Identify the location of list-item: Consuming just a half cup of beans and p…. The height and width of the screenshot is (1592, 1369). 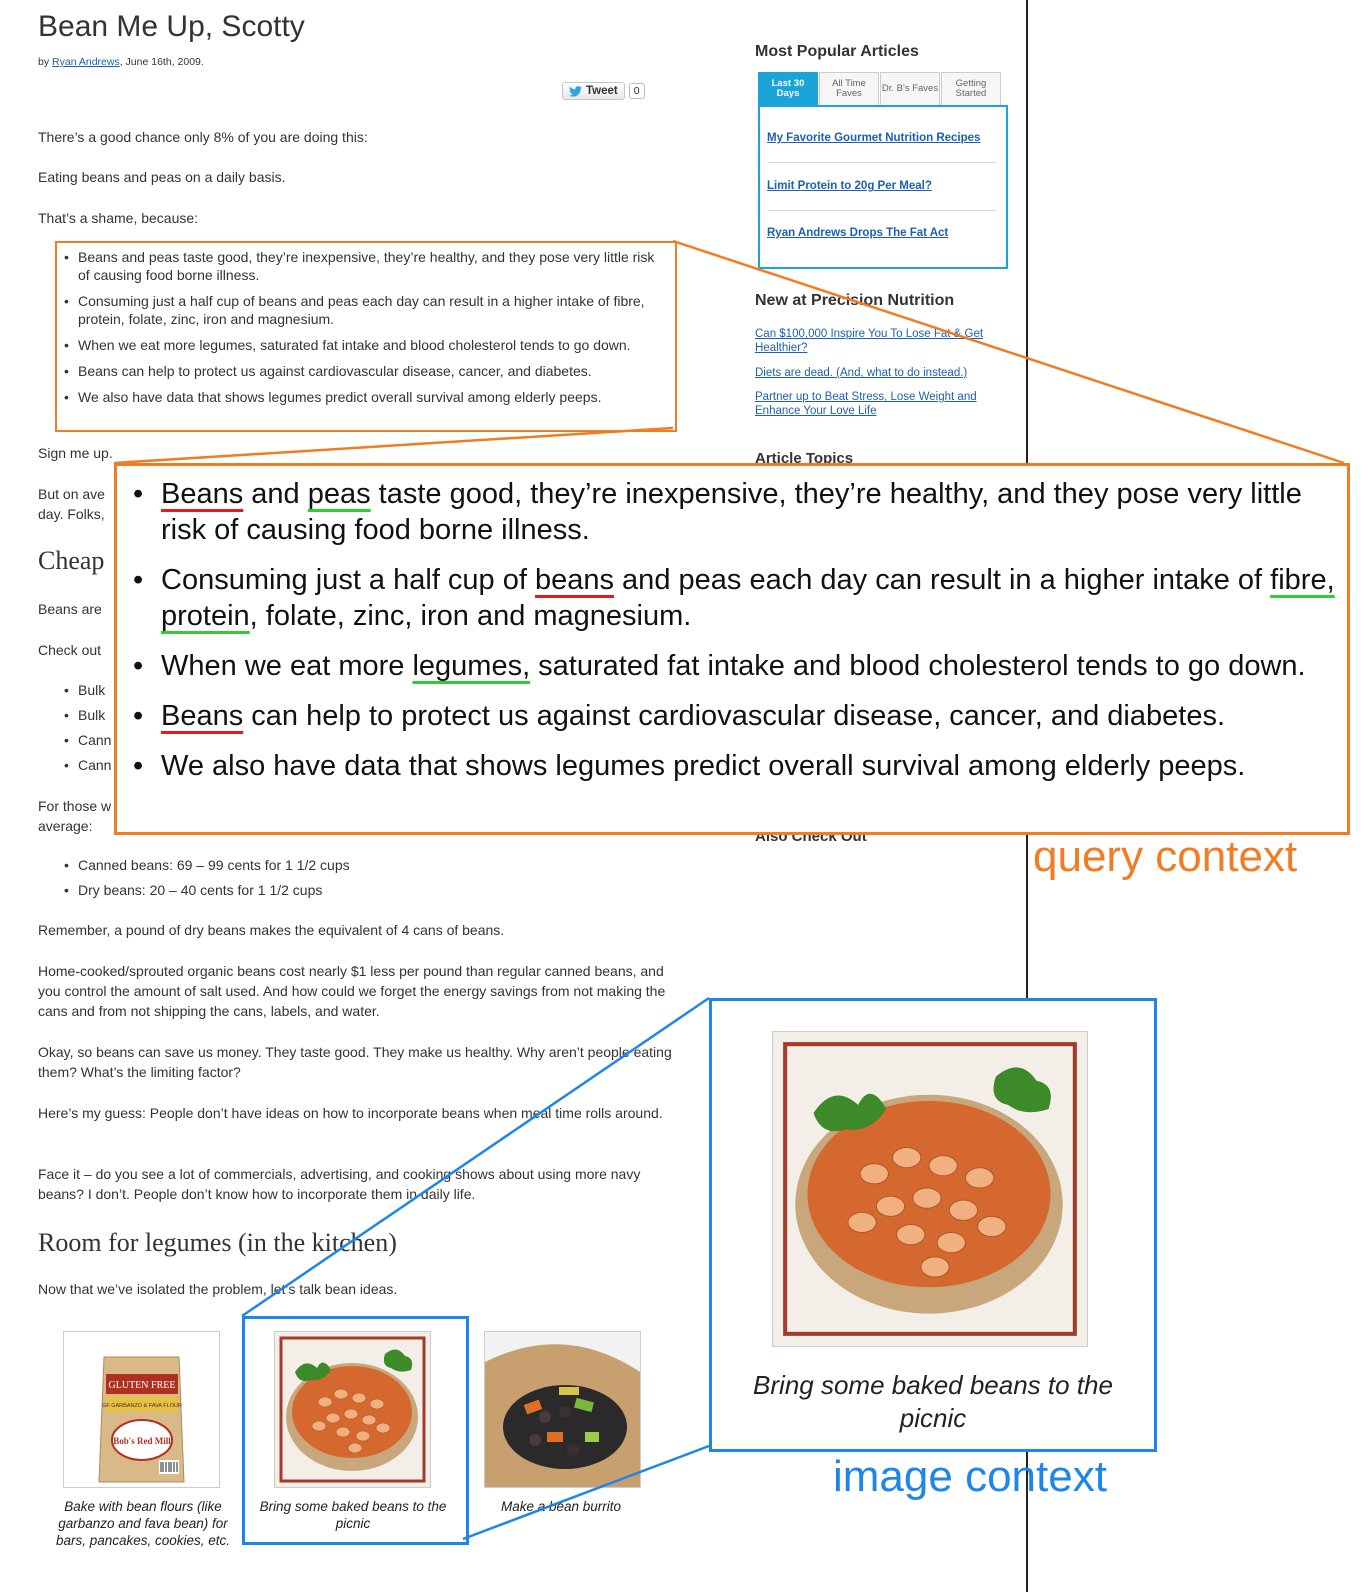
(734, 598).